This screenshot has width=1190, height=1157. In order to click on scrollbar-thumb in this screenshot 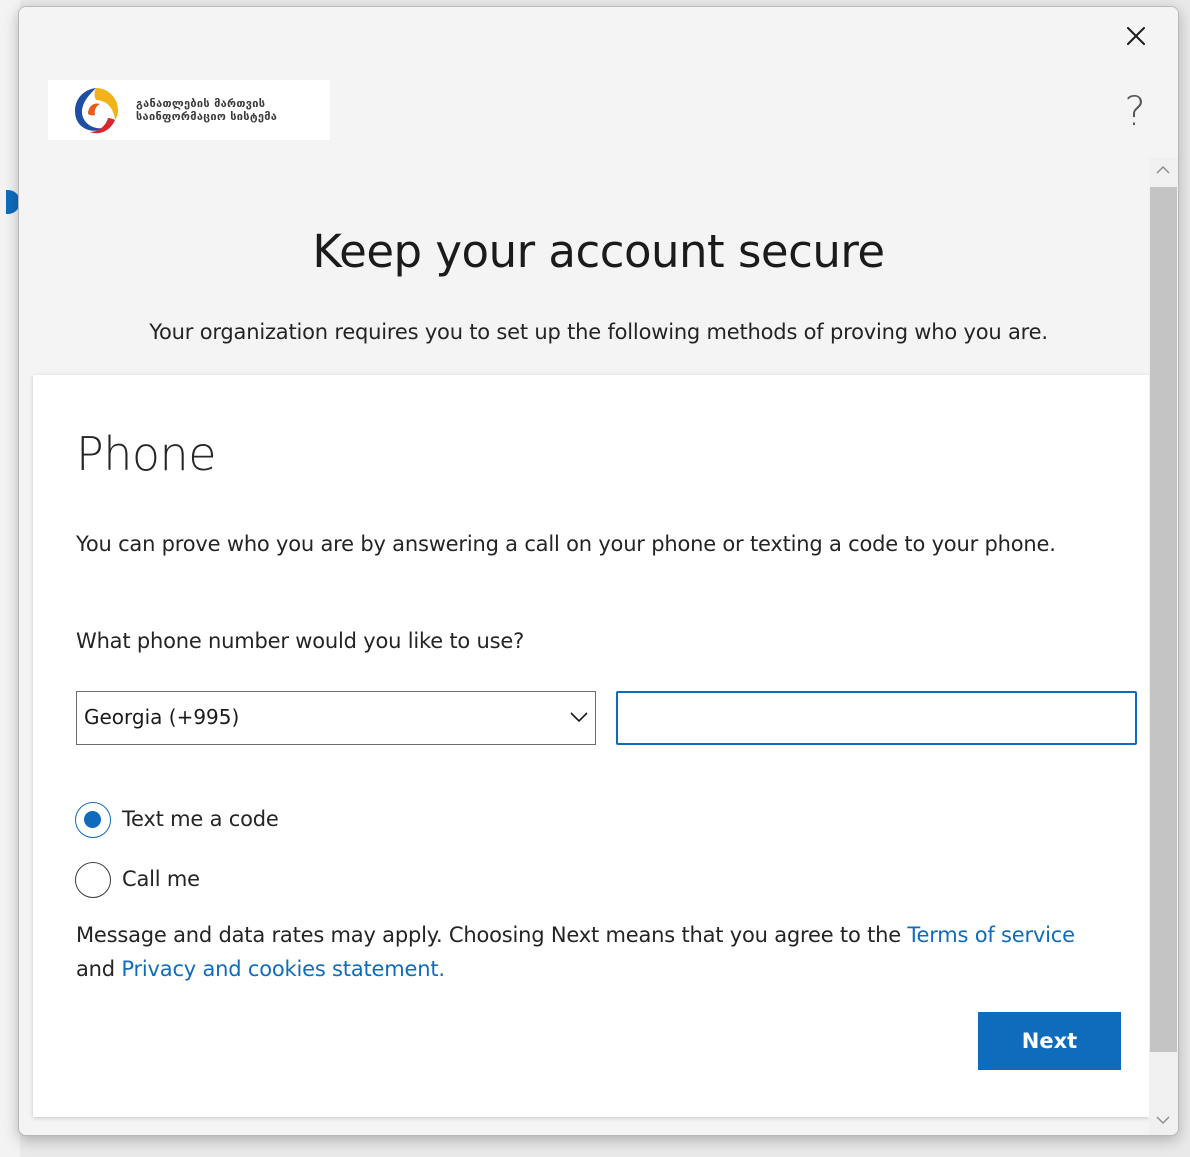, I will do `click(1163, 619)`.